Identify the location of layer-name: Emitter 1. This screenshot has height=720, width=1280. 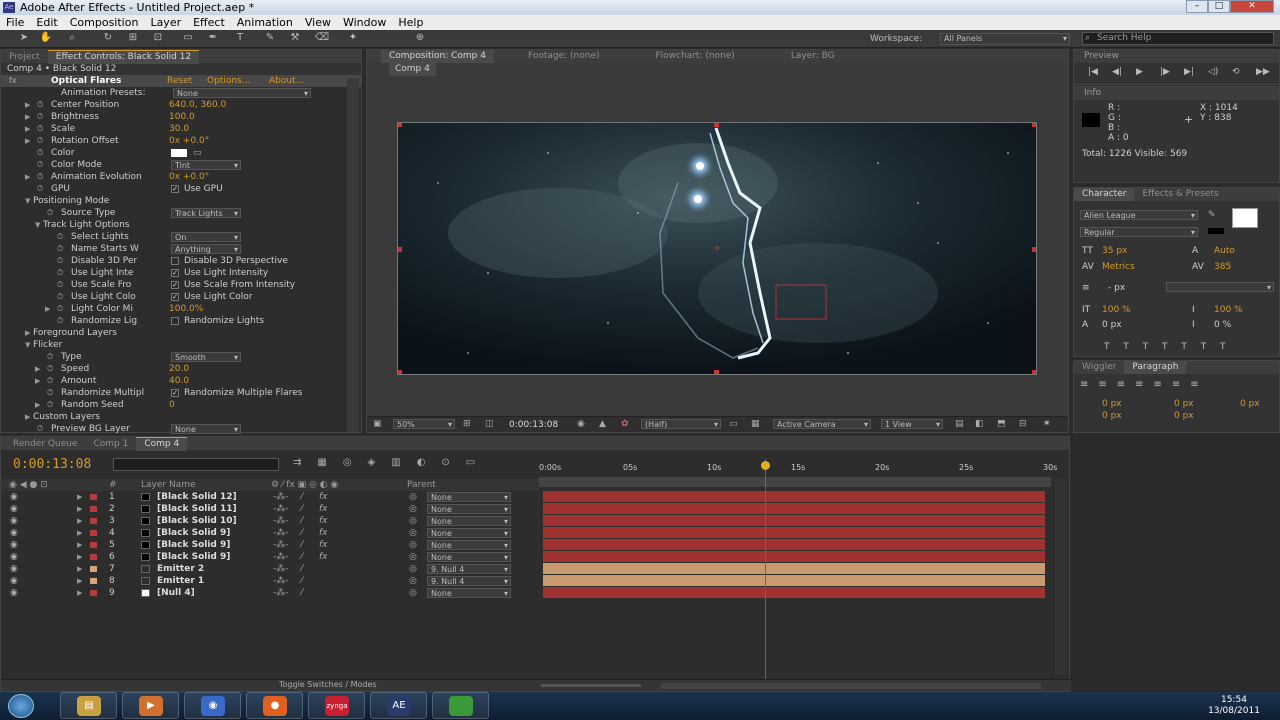
(180, 581).